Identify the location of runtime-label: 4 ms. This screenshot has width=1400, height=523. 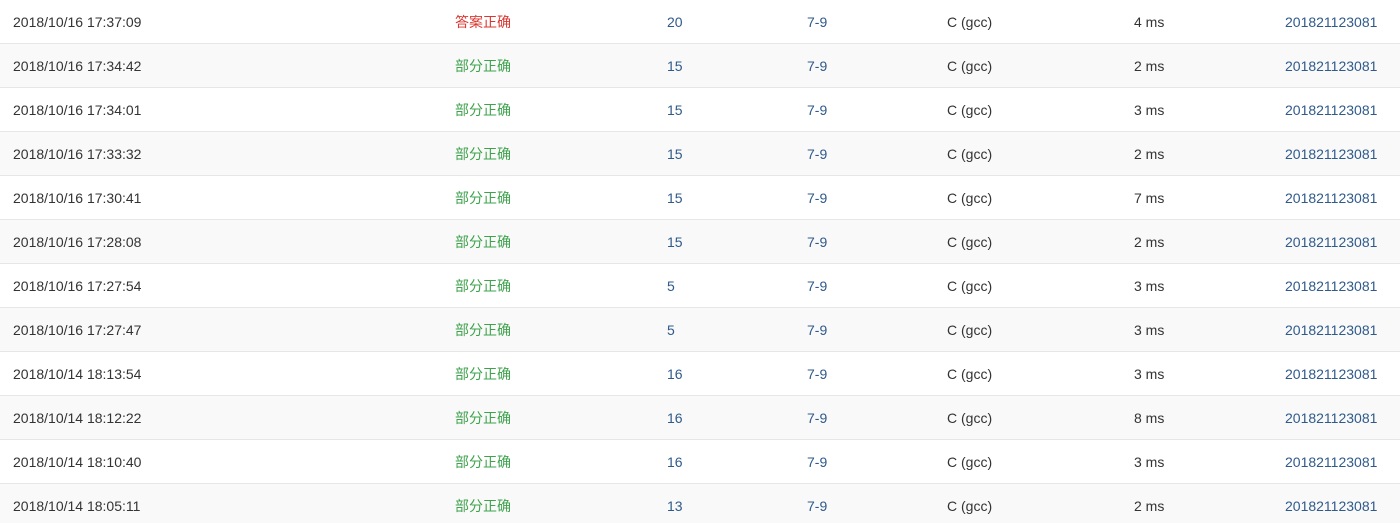
(1149, 21).